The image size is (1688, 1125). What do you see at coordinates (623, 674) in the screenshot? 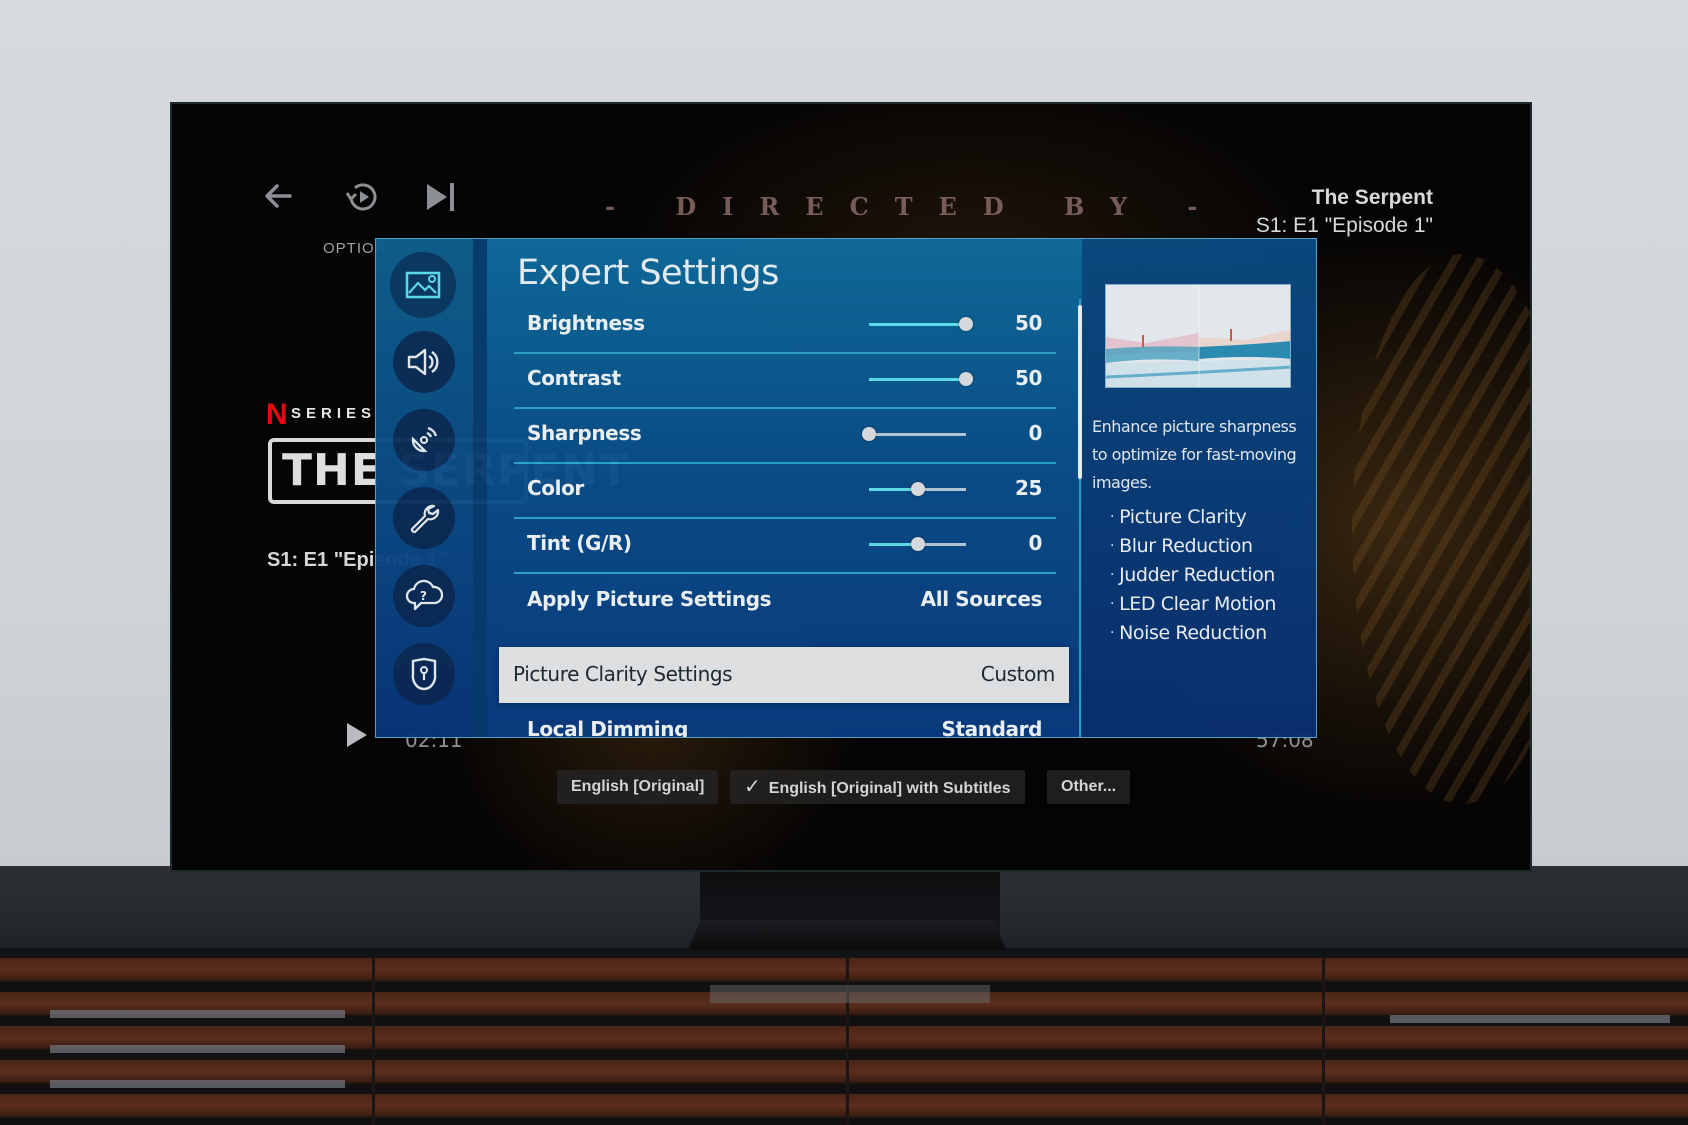
I see `setting-label: Picture Clarity Settings` at bounding box center [623, 674].